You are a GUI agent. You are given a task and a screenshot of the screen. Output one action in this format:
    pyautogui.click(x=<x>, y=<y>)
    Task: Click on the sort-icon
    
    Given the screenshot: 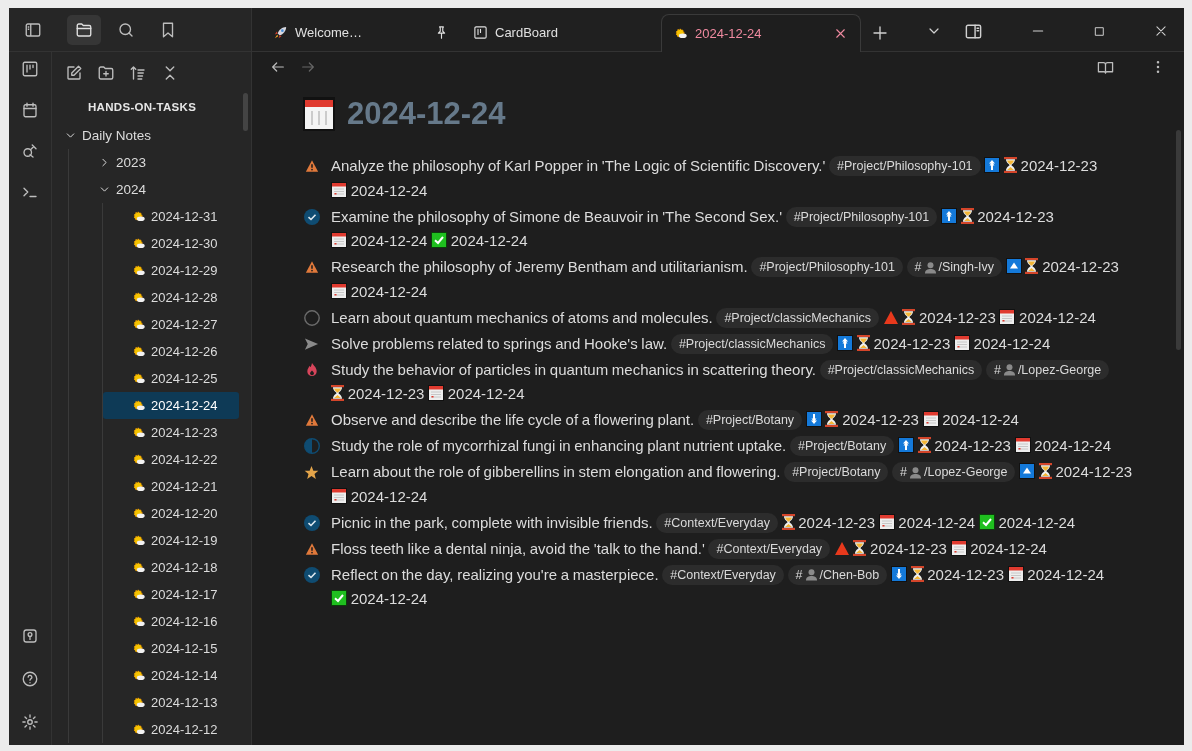 What is the action you would take?
    pyautogui.click(x=138, y=73)
    